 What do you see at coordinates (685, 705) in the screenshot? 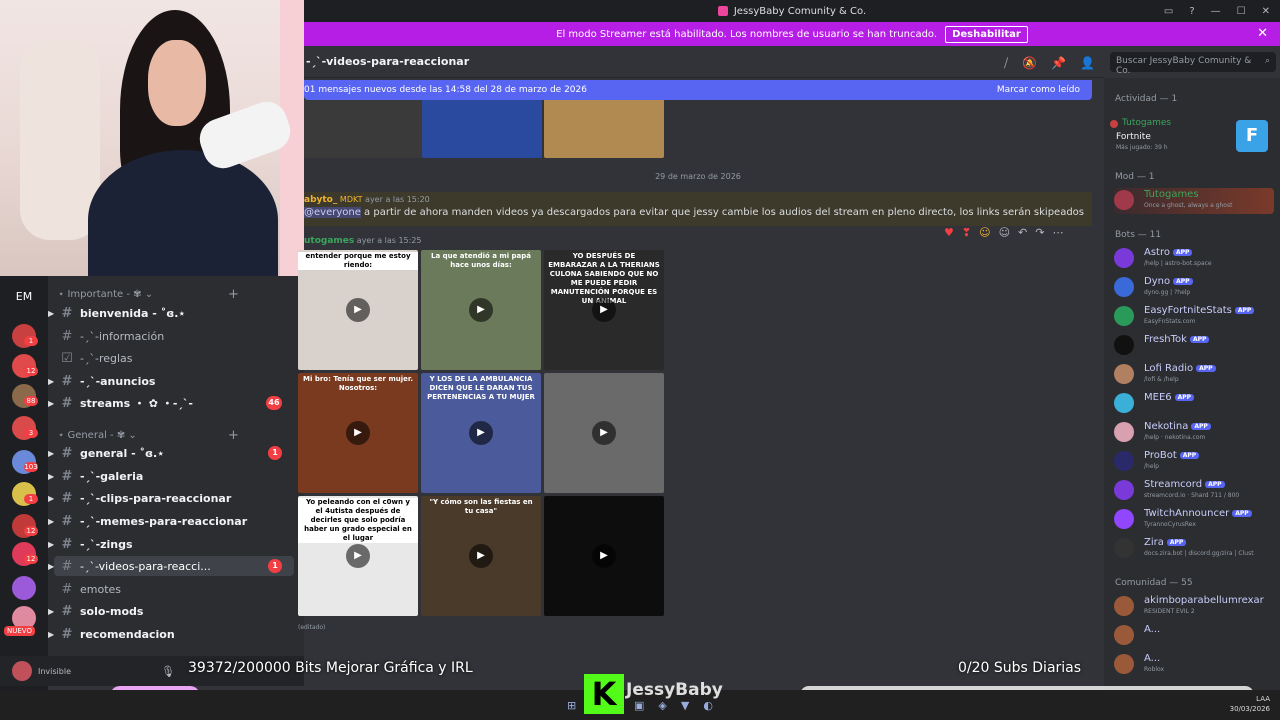
I see `brave-icon: ▼` at bounding box center [685, 705].